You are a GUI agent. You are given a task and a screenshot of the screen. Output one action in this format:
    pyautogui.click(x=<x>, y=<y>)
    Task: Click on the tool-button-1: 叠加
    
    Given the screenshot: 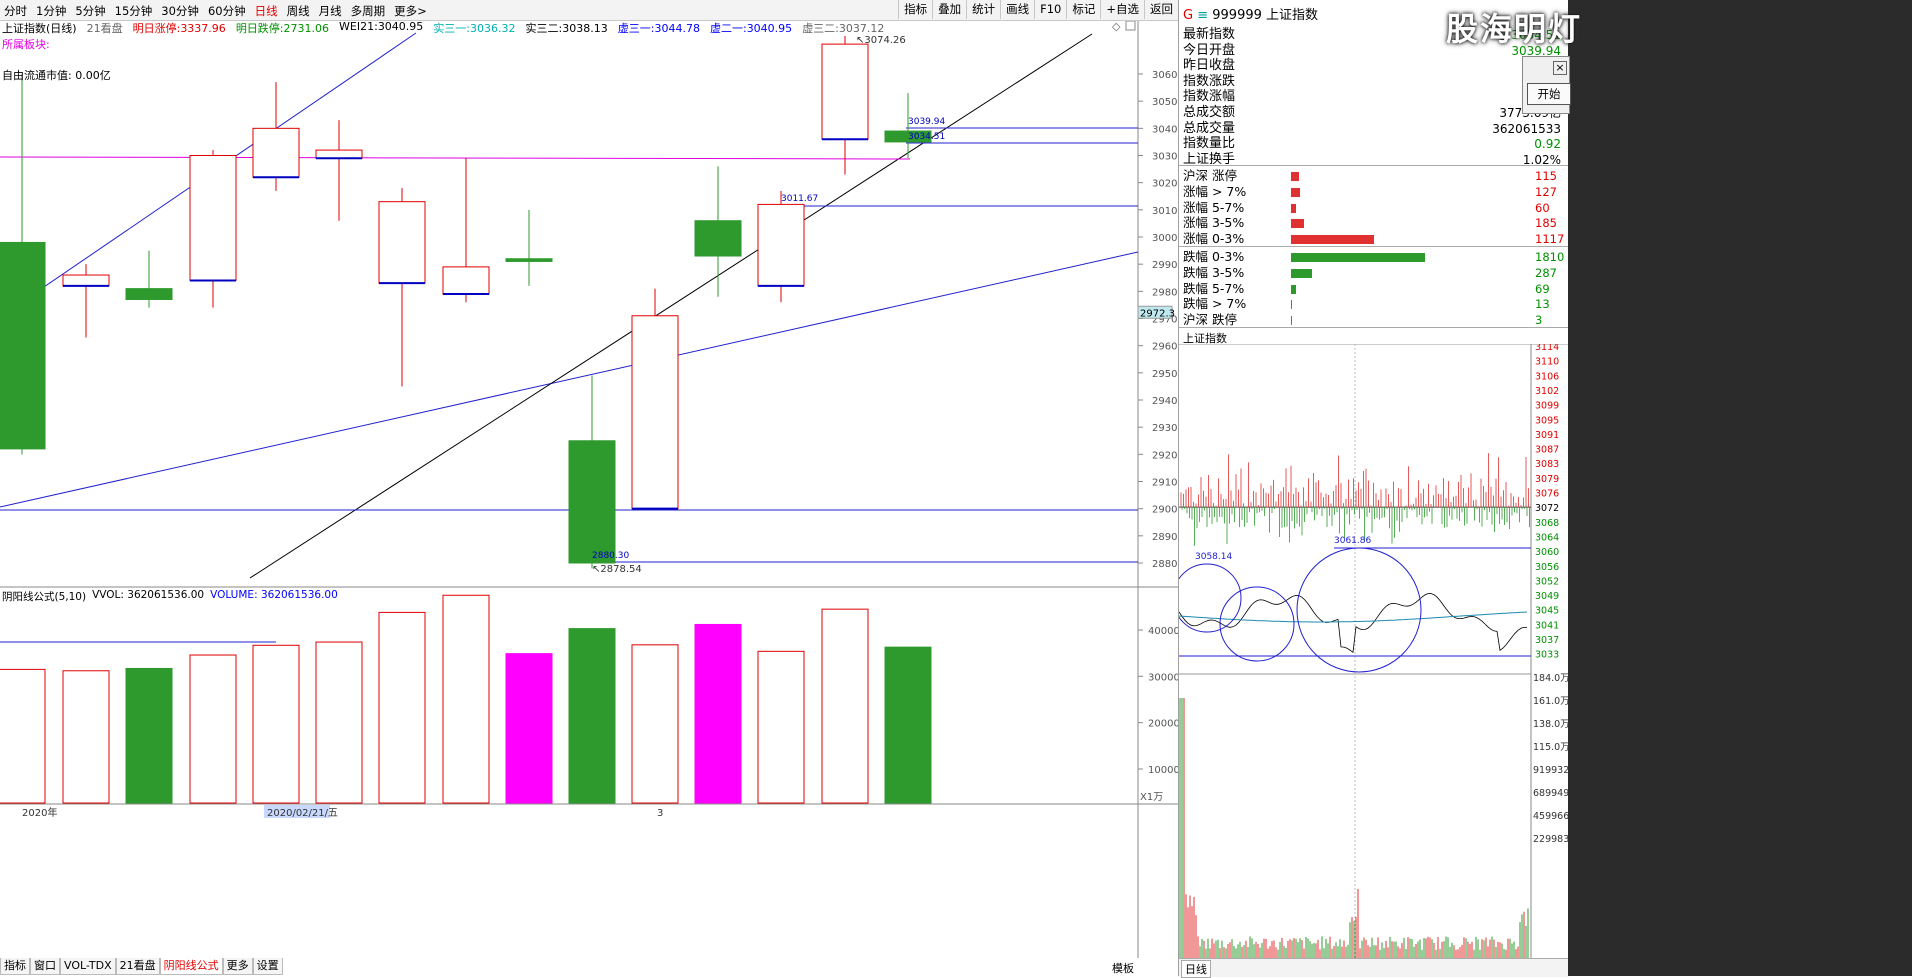 What is the action you would take?
    pyautogui.click(x=949, y=9)
    